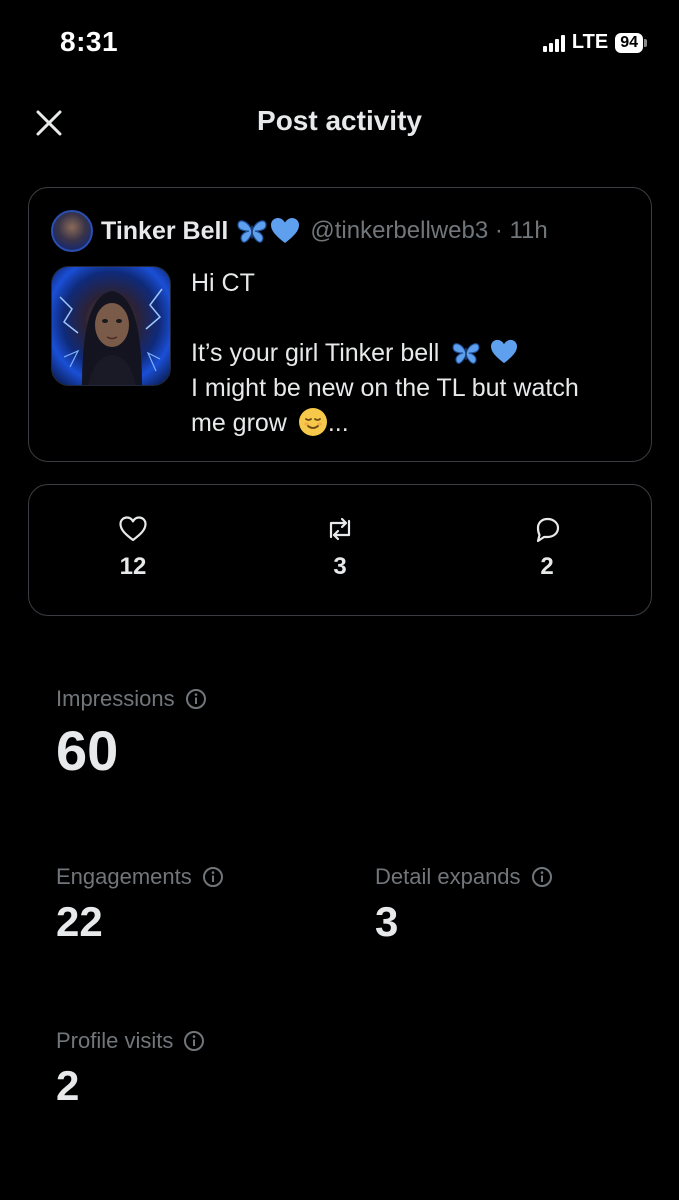 The width and height of the screenshot is (679, 1200). I want to click on engagement-summary-card: 12 3 2, so click(340, 550).